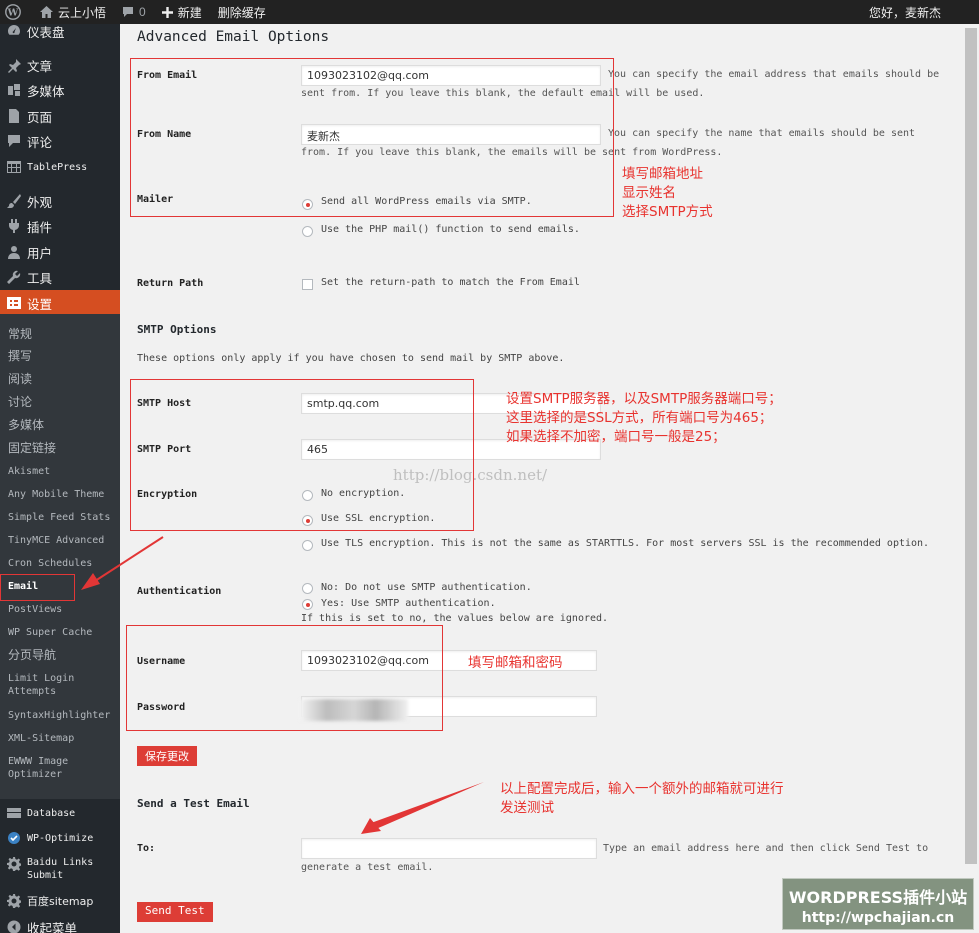 This screenshot has height=933, width=979. What do you see at coordinates (878, 918) in the screenshot?
I see `watermark-line-2: http://wpchajian.cn` at bounding box center [878, 918].